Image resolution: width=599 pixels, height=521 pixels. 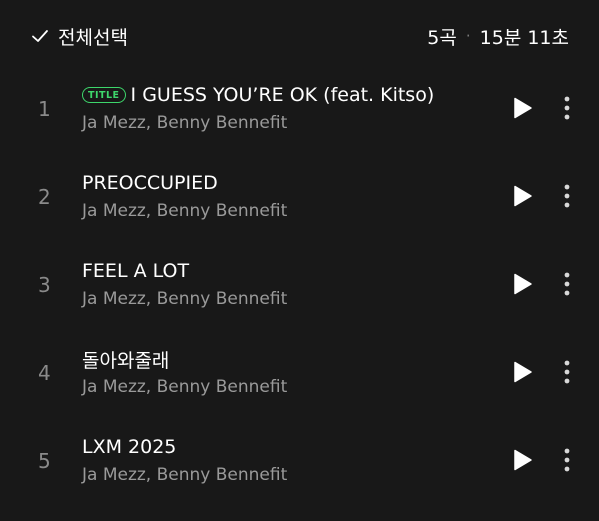 I want to click on track-number: 3, so click(x=44, y=285).